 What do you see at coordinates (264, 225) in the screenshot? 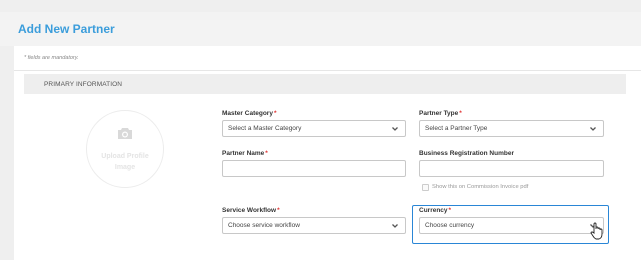
I see `service-workflow-value: Choose service workflow` at bounding box center [264, 225].